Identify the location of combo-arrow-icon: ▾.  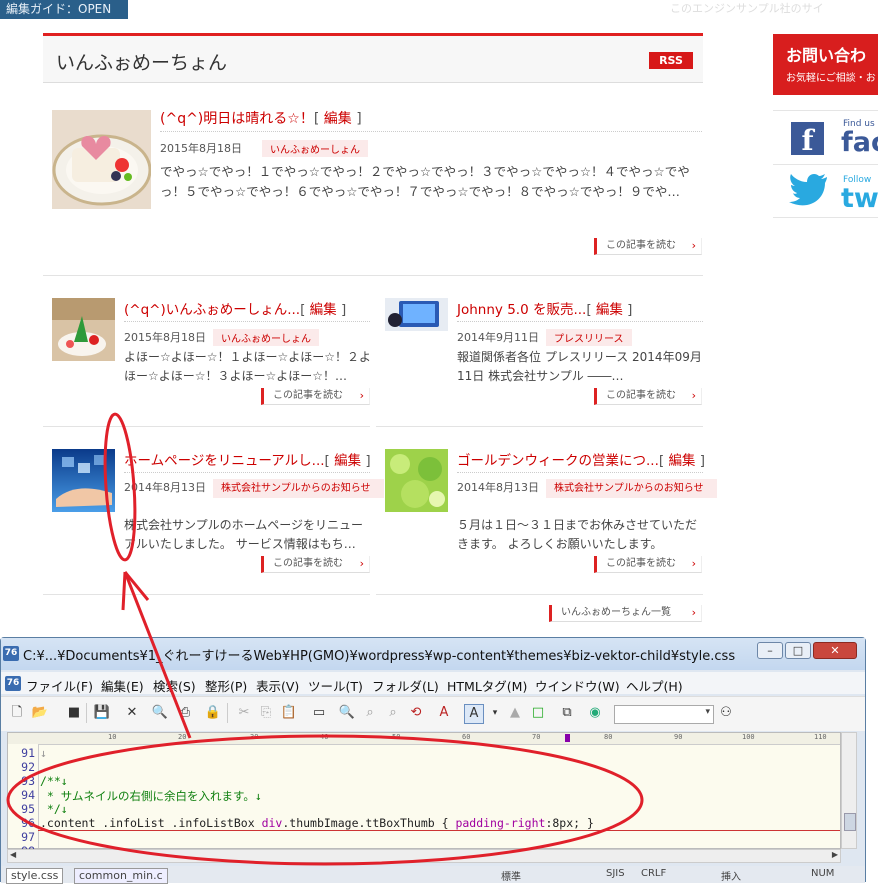
(707, 712).